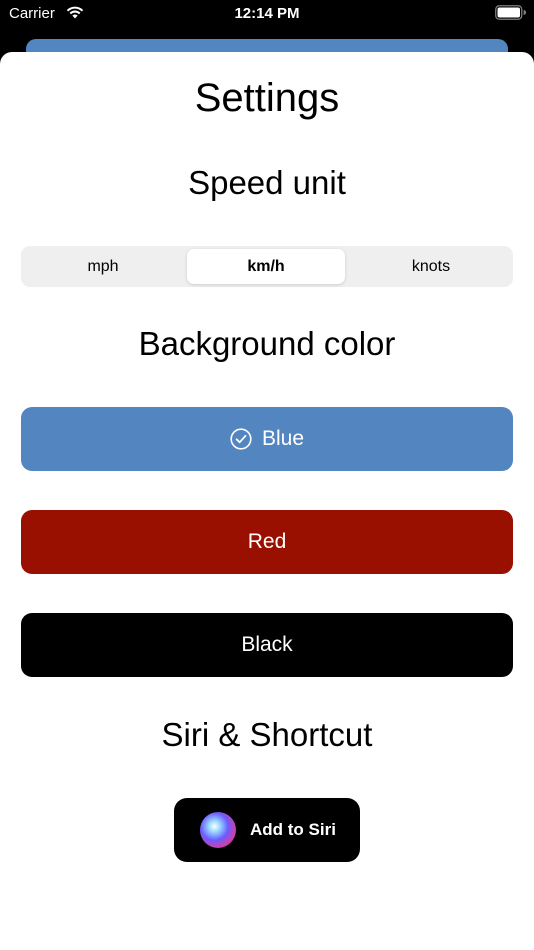 The image size is (534, 950). Describe the element at coordinates (511, 12) in the screenshot. I see `battery-icon` at that location.